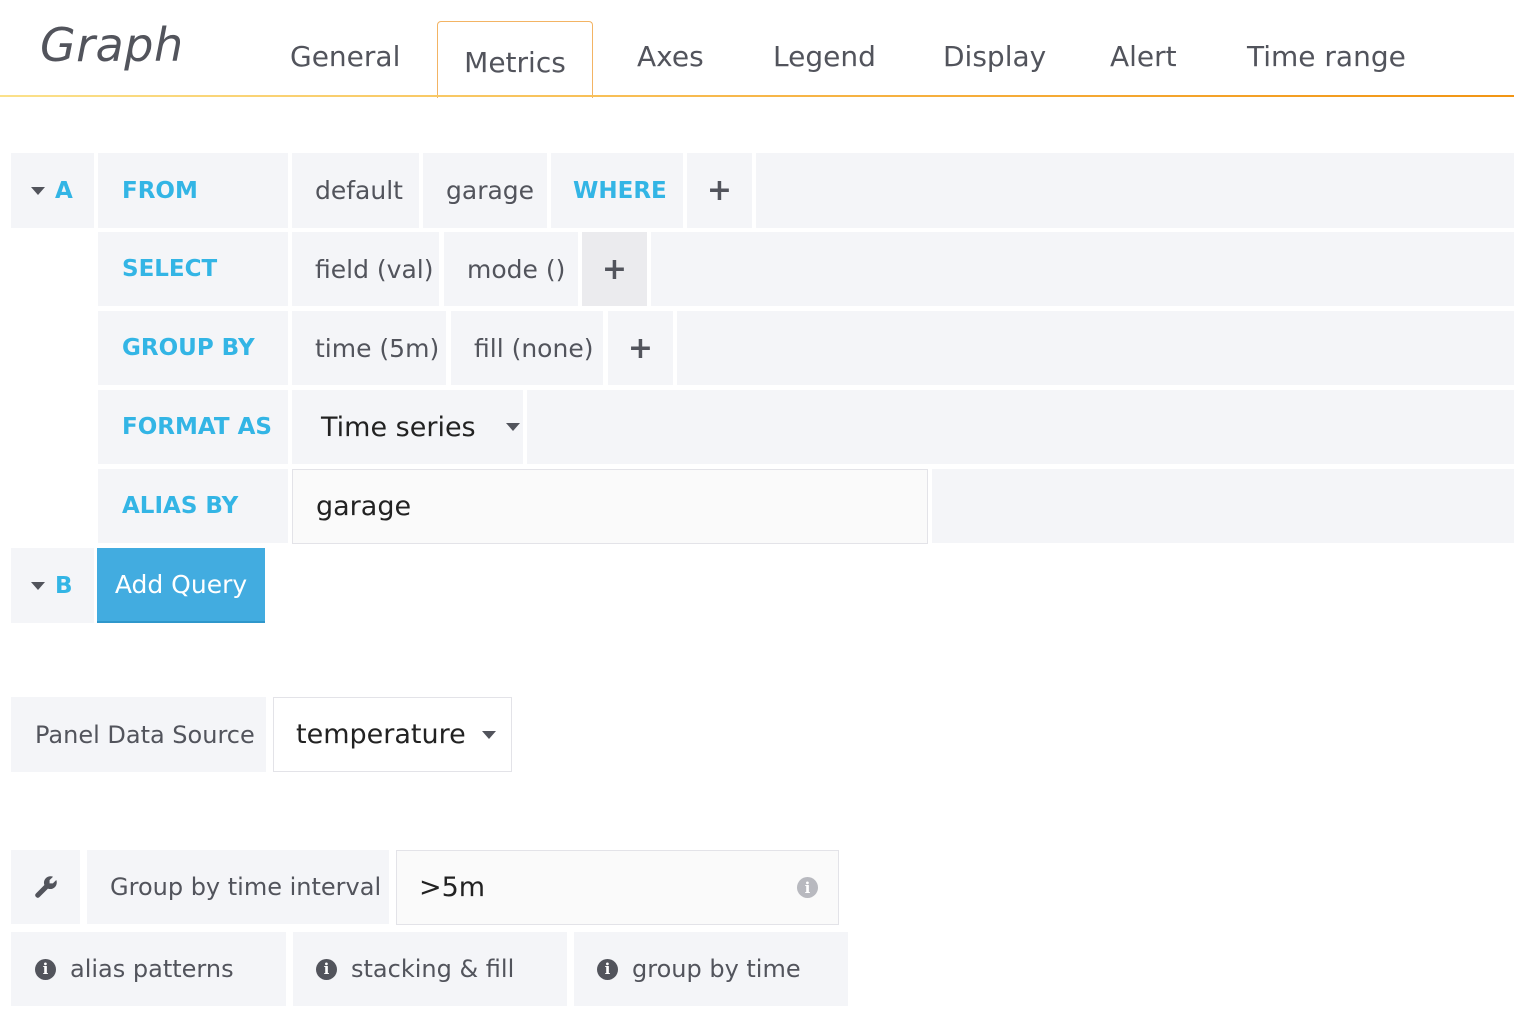 The height and width of the screenshot is (1028, 1514). I want to click on add-select-button: +, so click(614, 269).